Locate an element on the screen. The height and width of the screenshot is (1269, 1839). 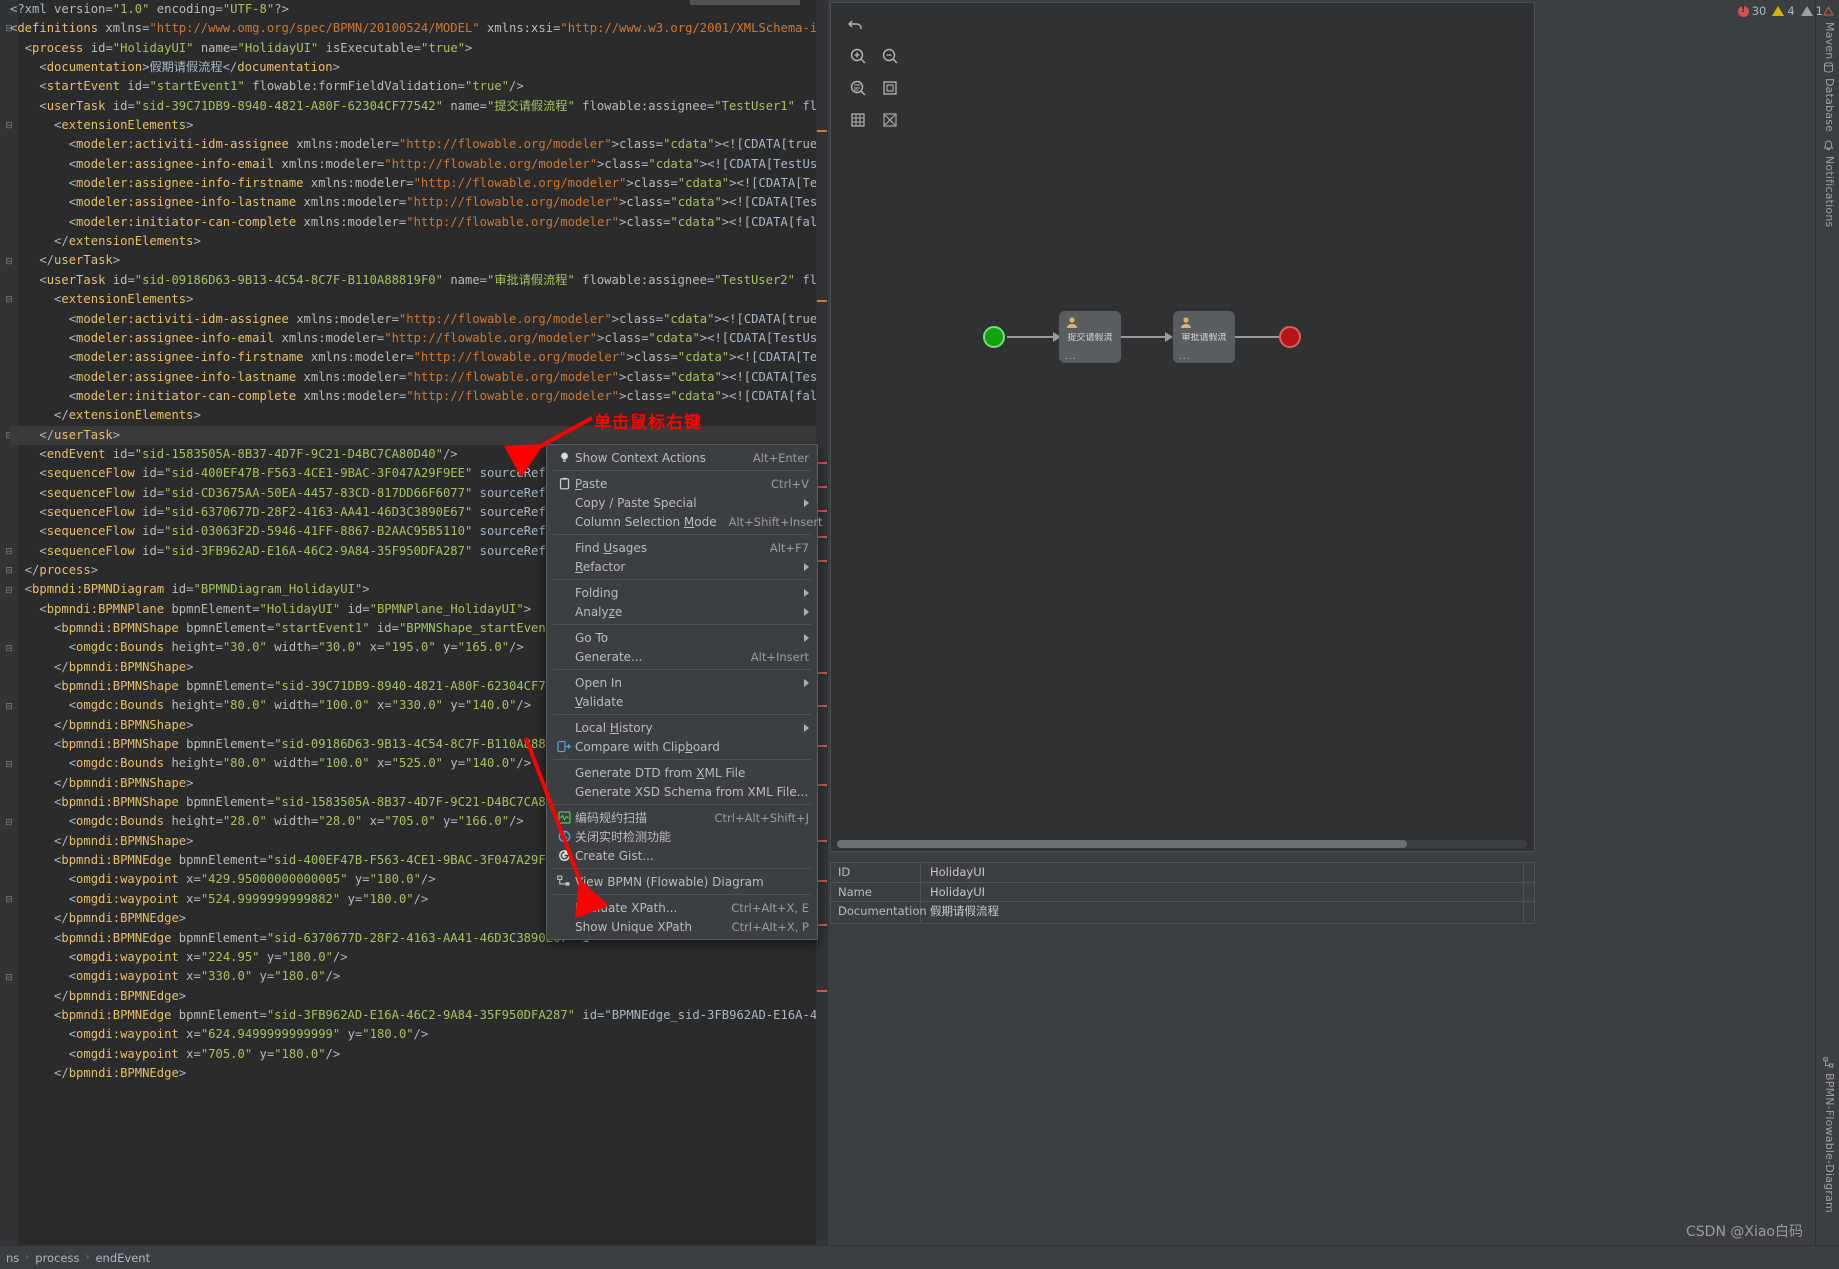
warning-icon is located at coordinates (1778, 11).